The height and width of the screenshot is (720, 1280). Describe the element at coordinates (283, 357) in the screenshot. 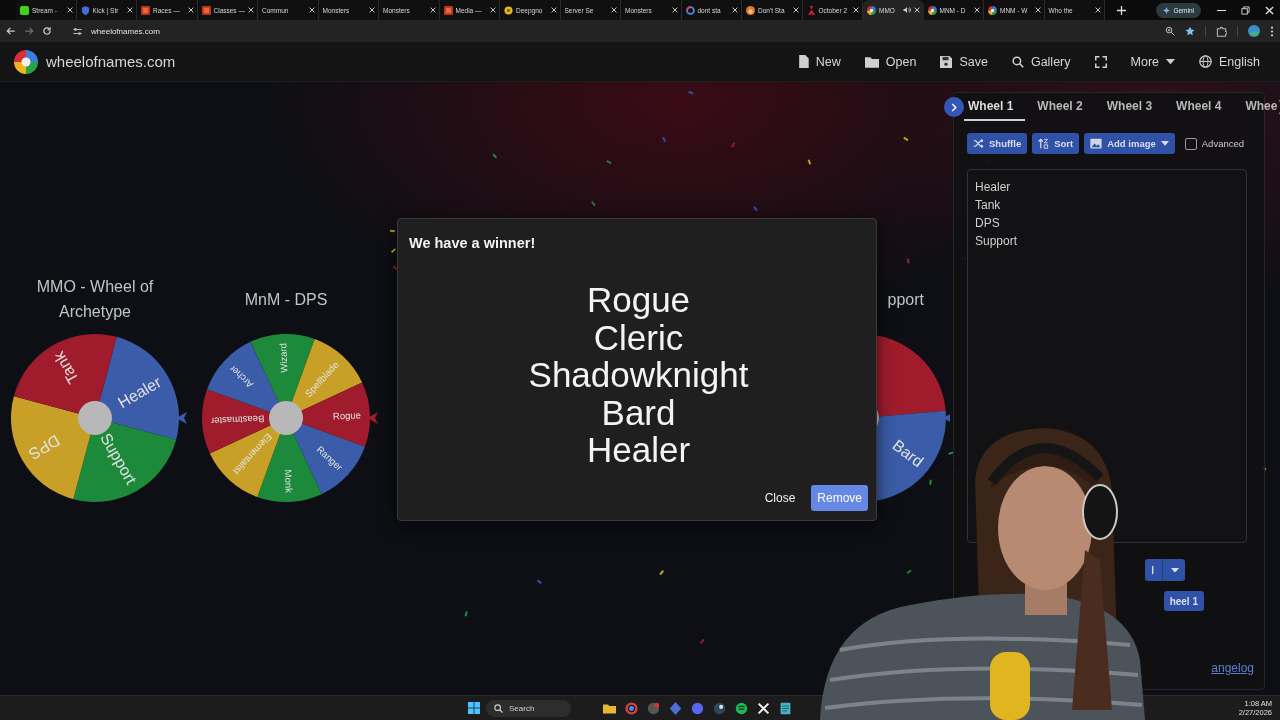

I see `segment-label: Wizard` at that location.